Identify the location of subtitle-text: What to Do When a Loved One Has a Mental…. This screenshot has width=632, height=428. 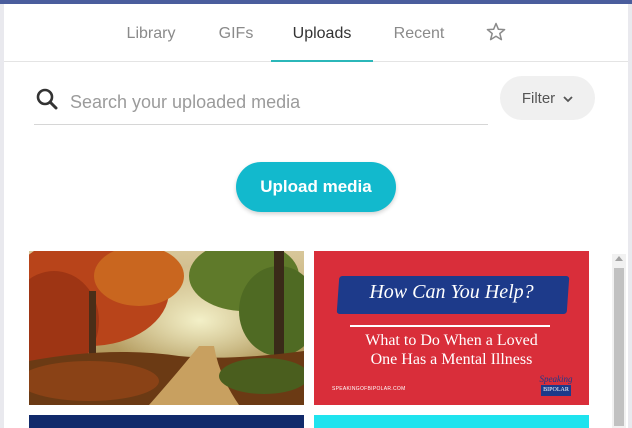
(451, 350).